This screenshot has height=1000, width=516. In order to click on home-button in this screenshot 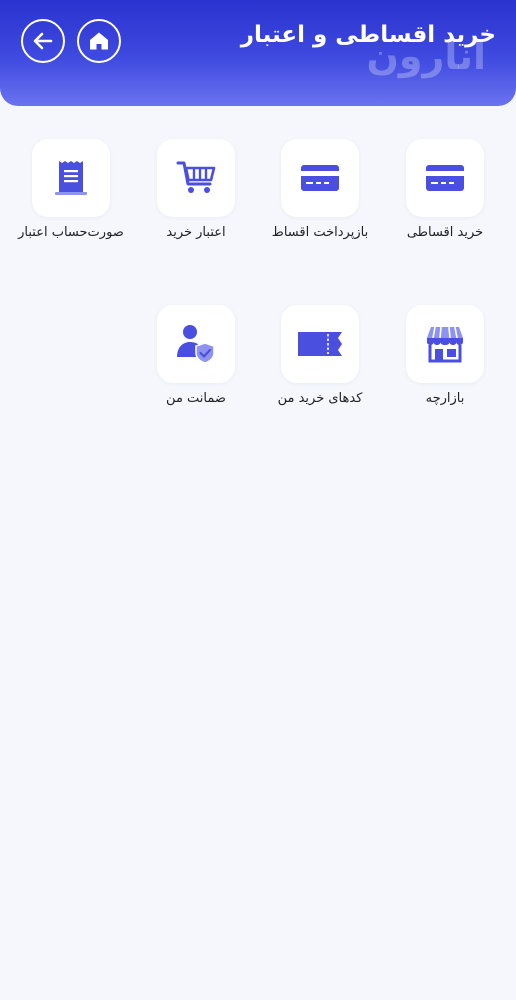, I will do `click(99, 41)`.